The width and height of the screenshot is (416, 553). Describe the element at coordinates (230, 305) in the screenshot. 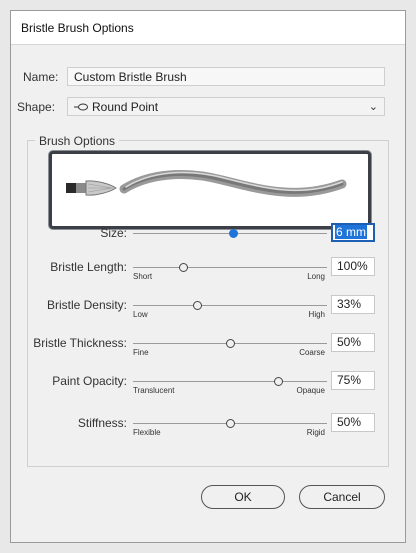

I see `slider-track-bristle-density` at that location.